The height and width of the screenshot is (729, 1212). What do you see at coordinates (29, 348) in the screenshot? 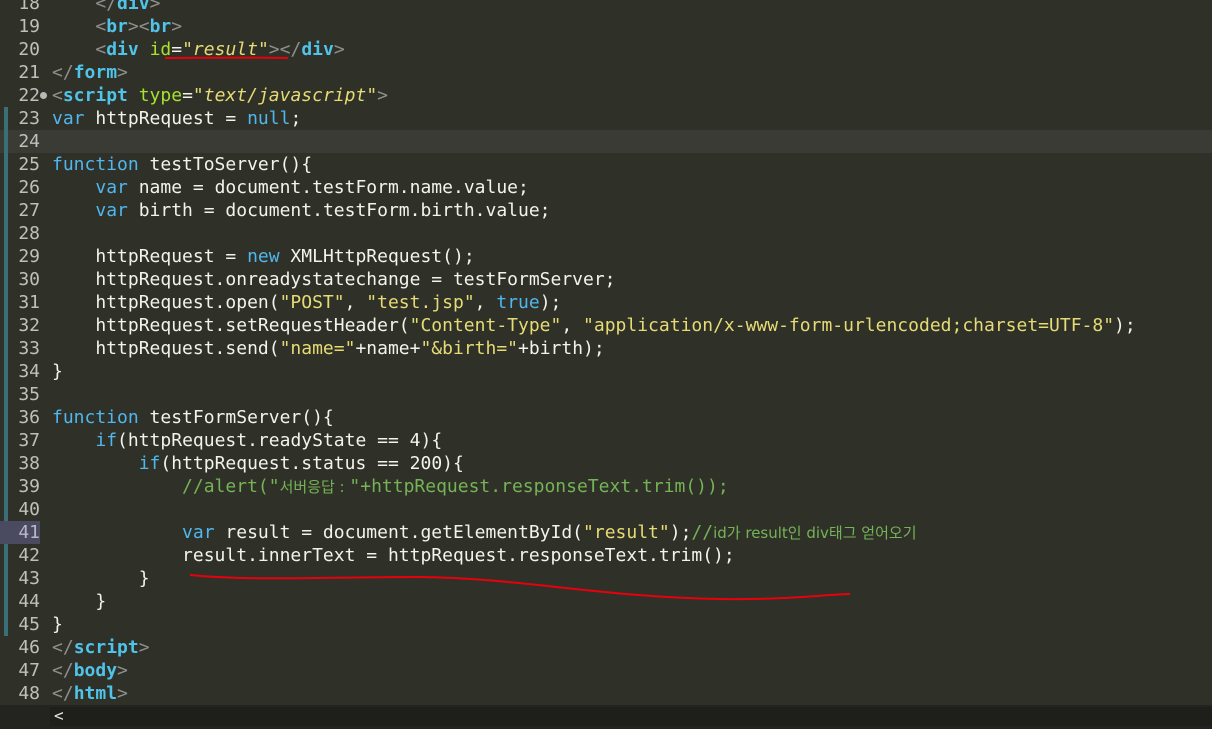
I see `line-number: 33` at bounding box center [29, 348].